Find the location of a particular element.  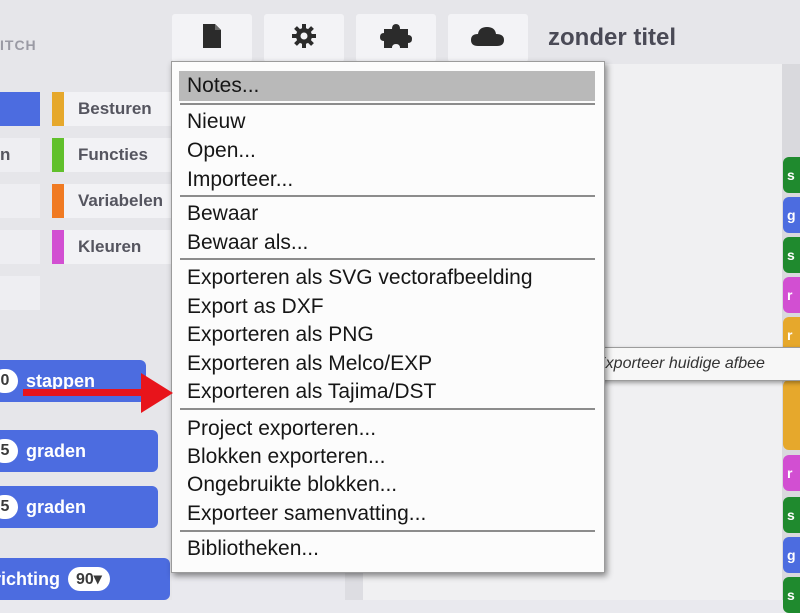

category-label: Variabelen is located at coordinates (121, 200).